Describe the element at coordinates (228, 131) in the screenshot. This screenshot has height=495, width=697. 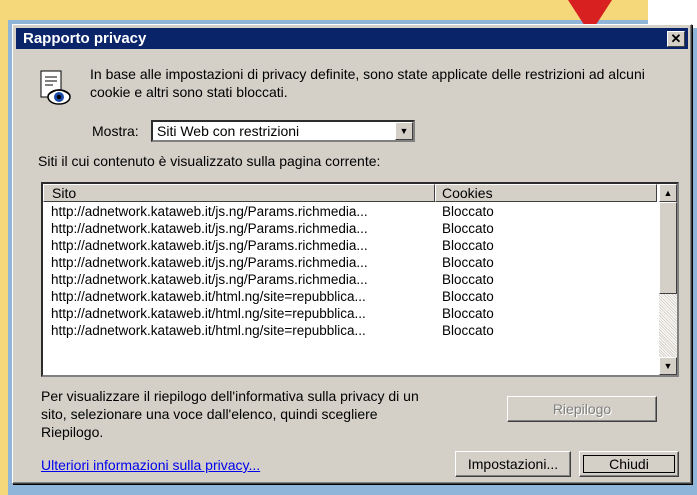
I see `filter-selected-value: Siti Web con restrizioni` at that location.